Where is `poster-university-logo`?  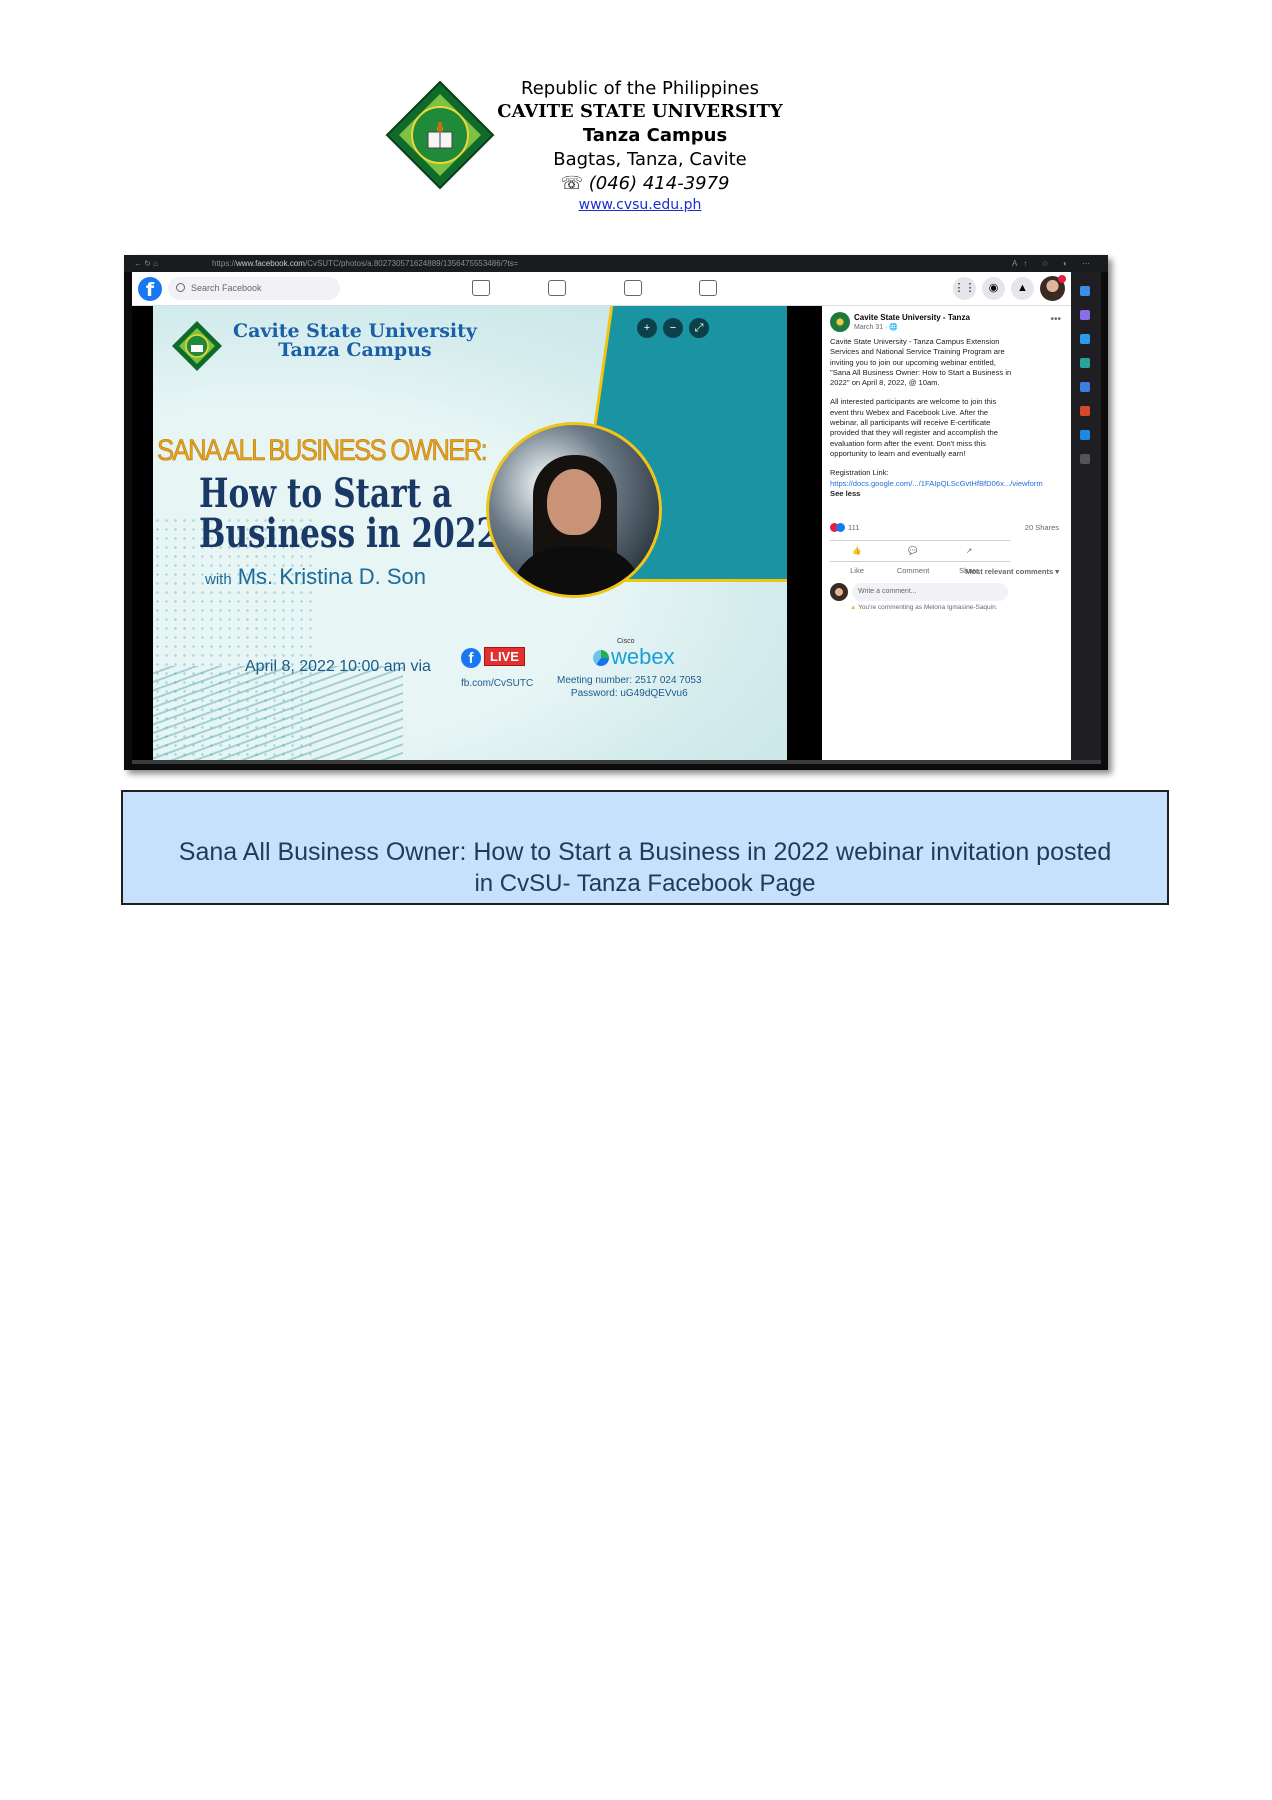
poster-university-logo is located at coordinates (197, 346).